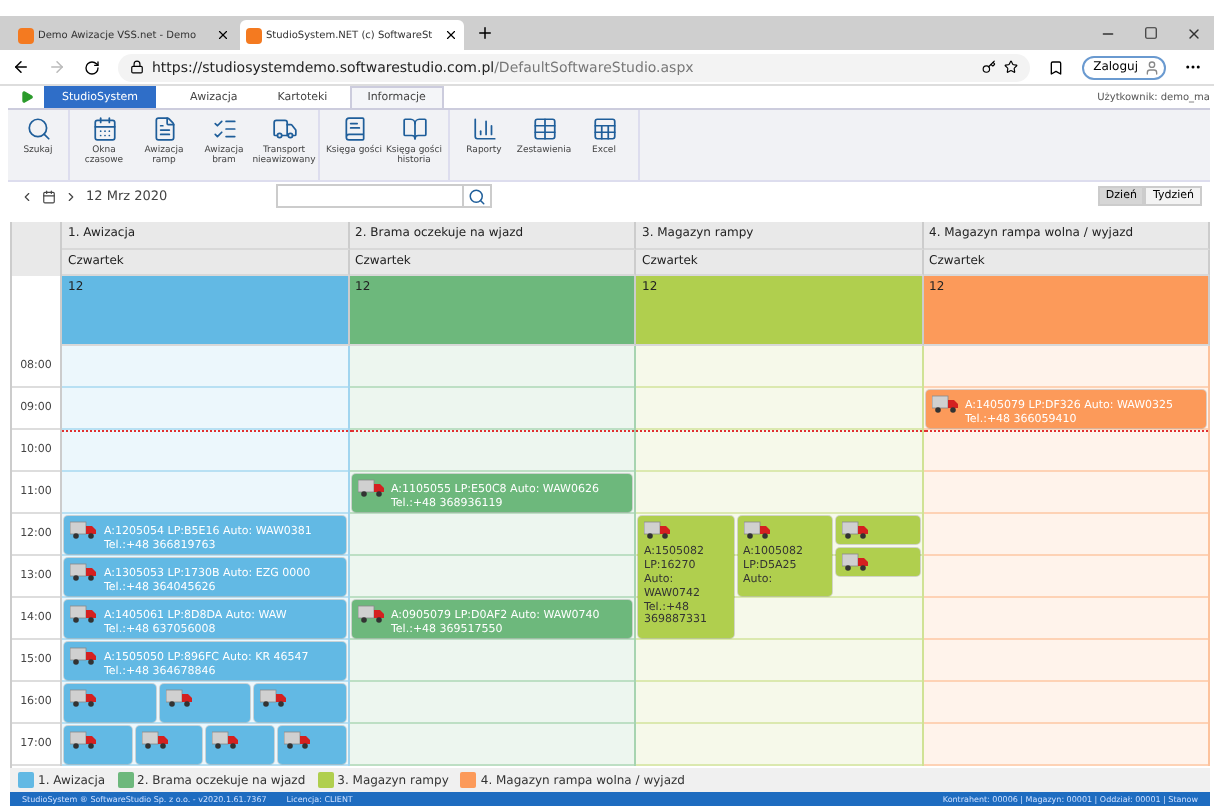 The image size is (1214, 806). I want to click on table-icon, so click(544, 129).